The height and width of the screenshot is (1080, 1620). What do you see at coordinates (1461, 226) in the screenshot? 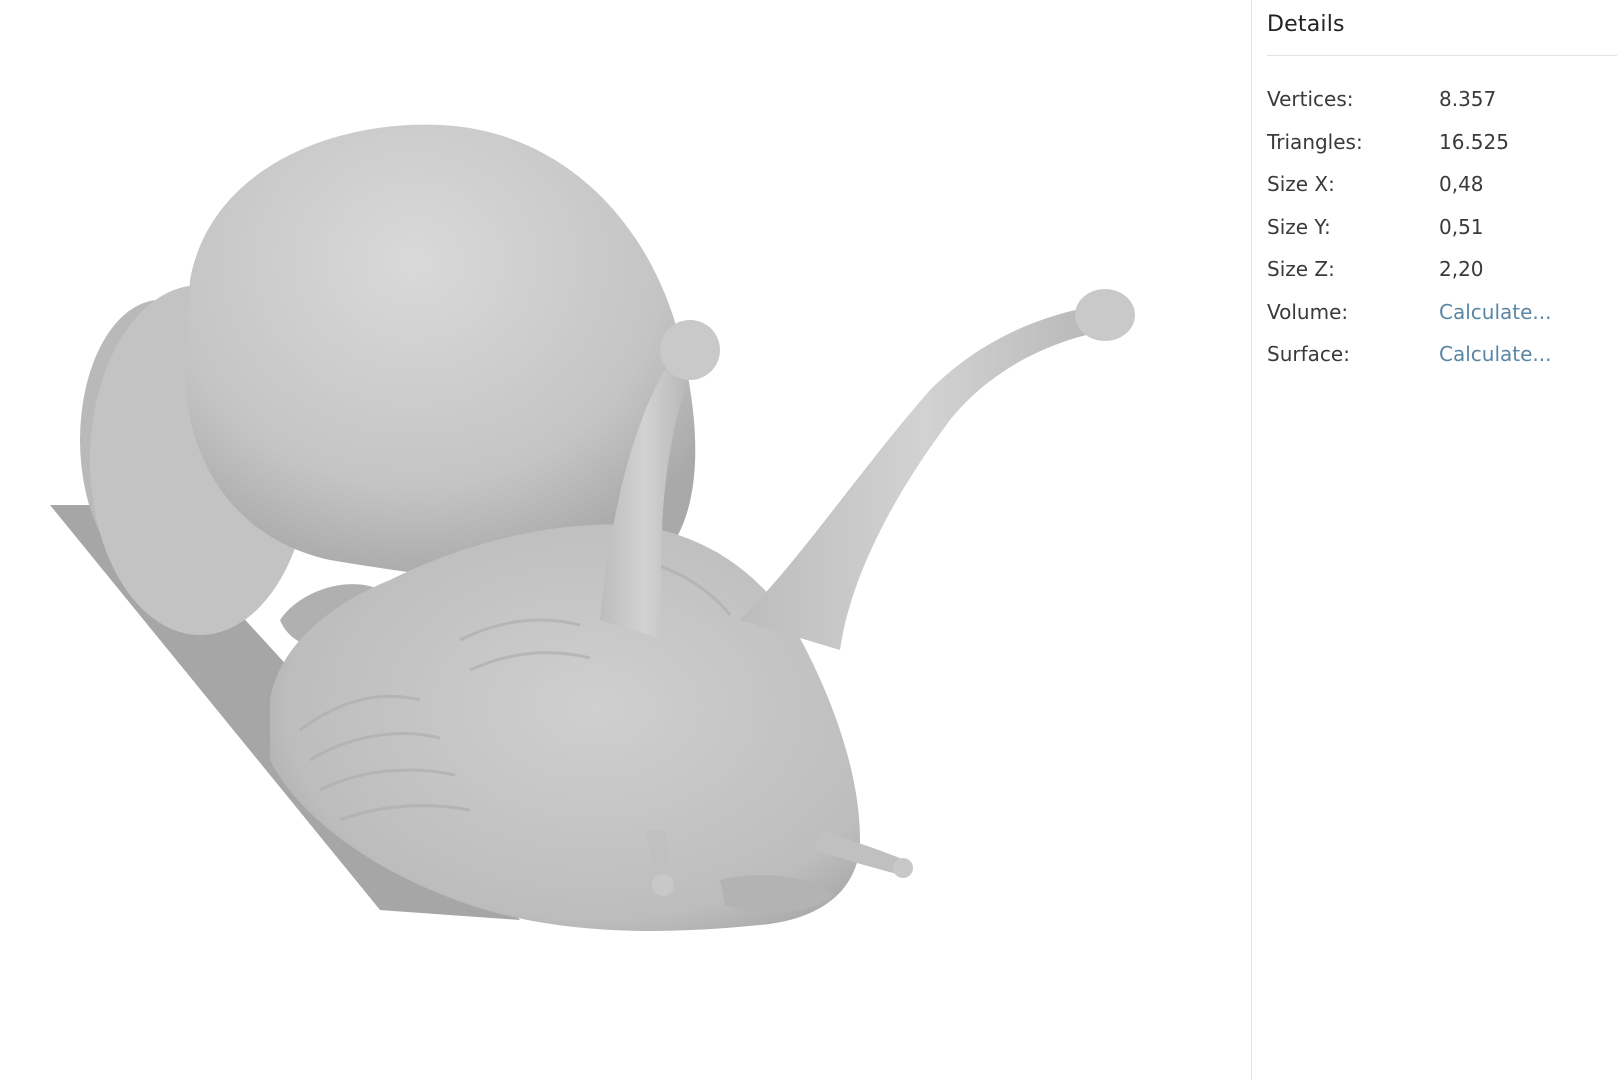
I see `size-y-value: 0,51` at bounding box center [1461, 226].